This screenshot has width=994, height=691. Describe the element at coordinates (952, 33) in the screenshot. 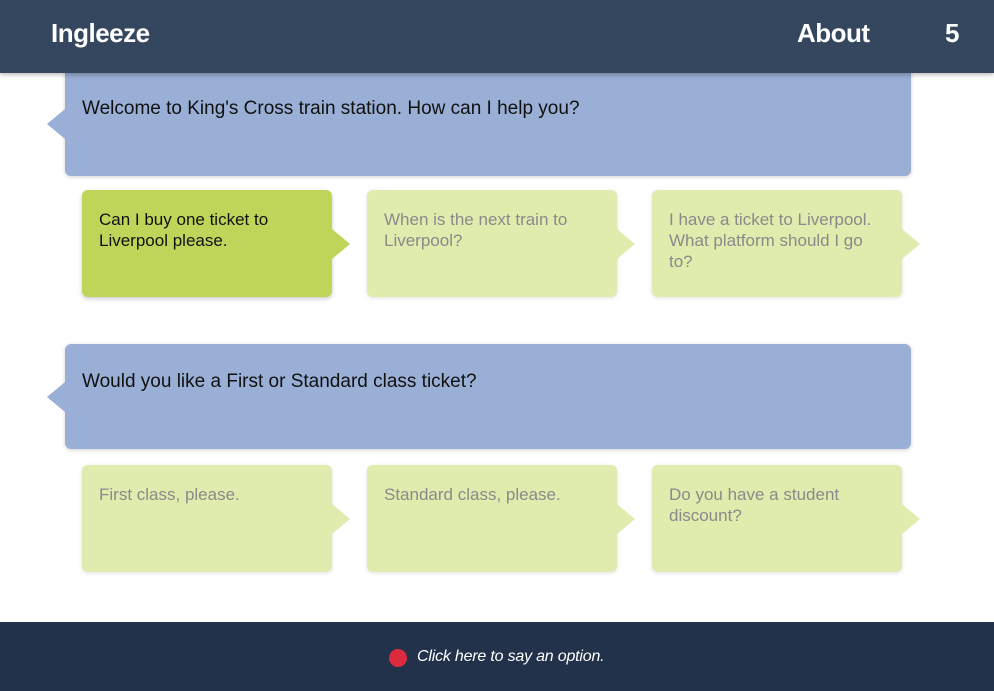

I see `score-counter: 5` at that location.